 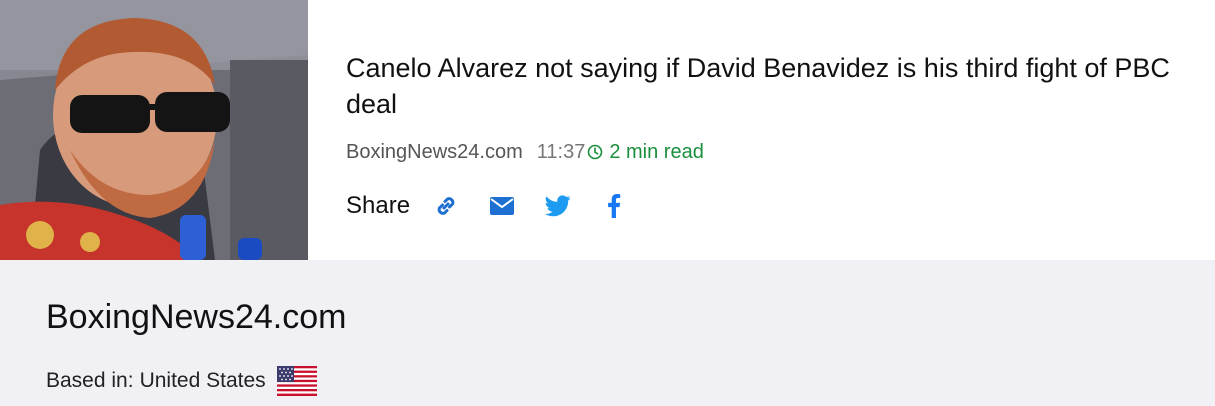 I want to click on based-in: Based in: United States, so click(x=181, y=381).